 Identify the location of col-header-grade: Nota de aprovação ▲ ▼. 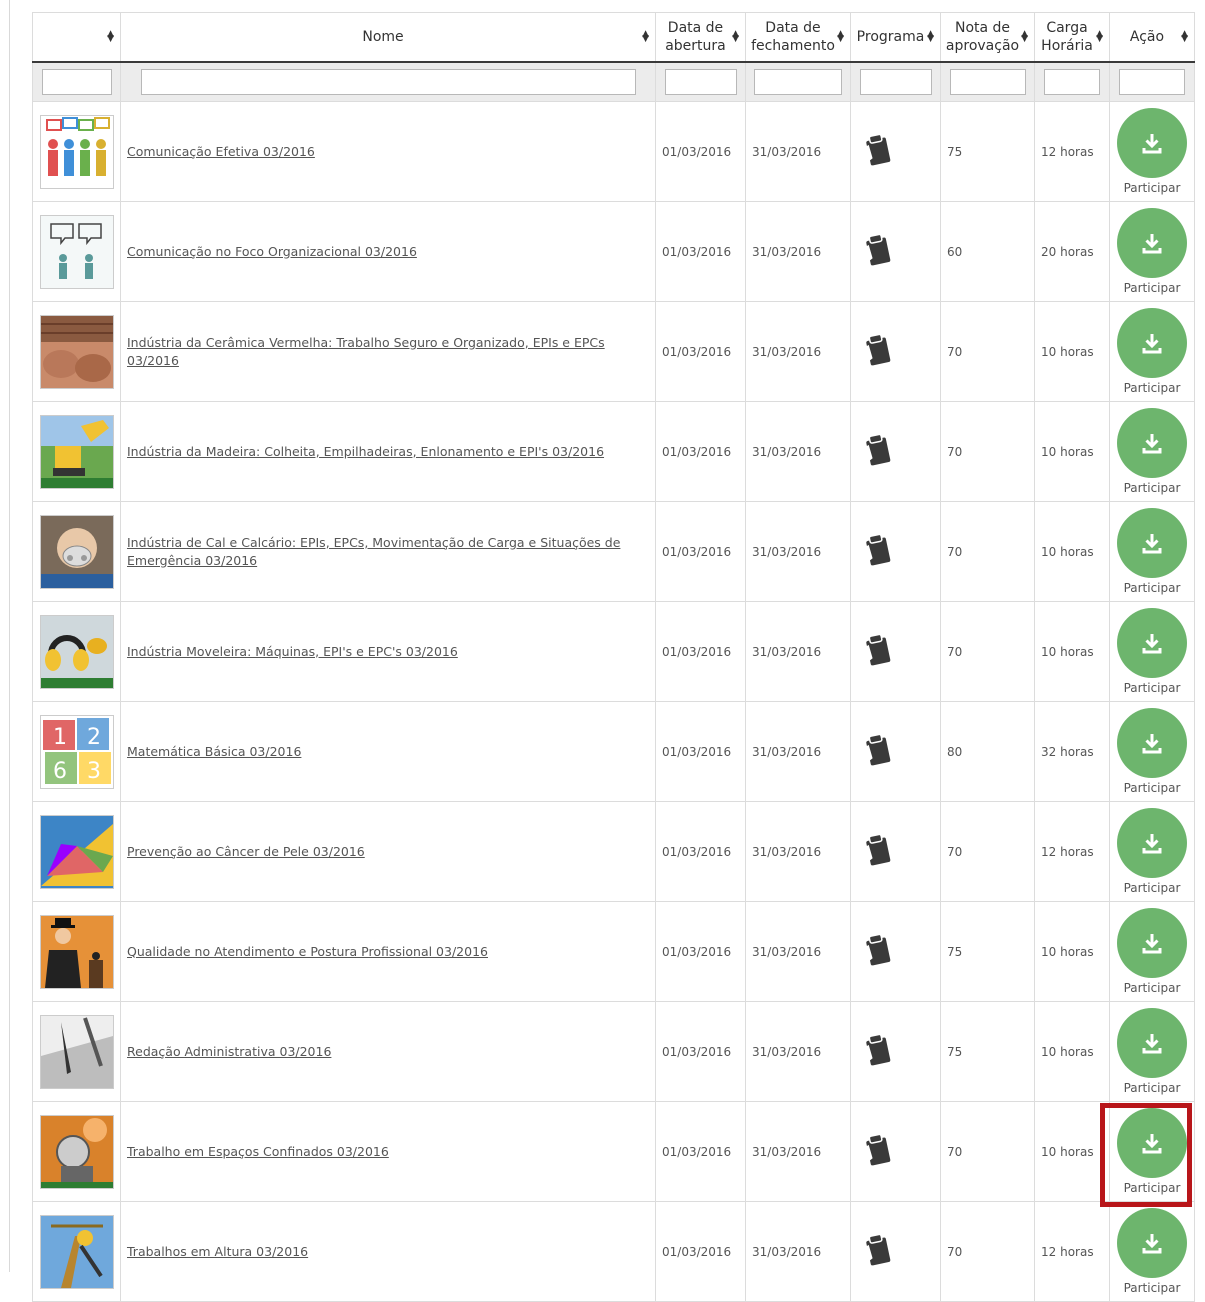
(987, 37).